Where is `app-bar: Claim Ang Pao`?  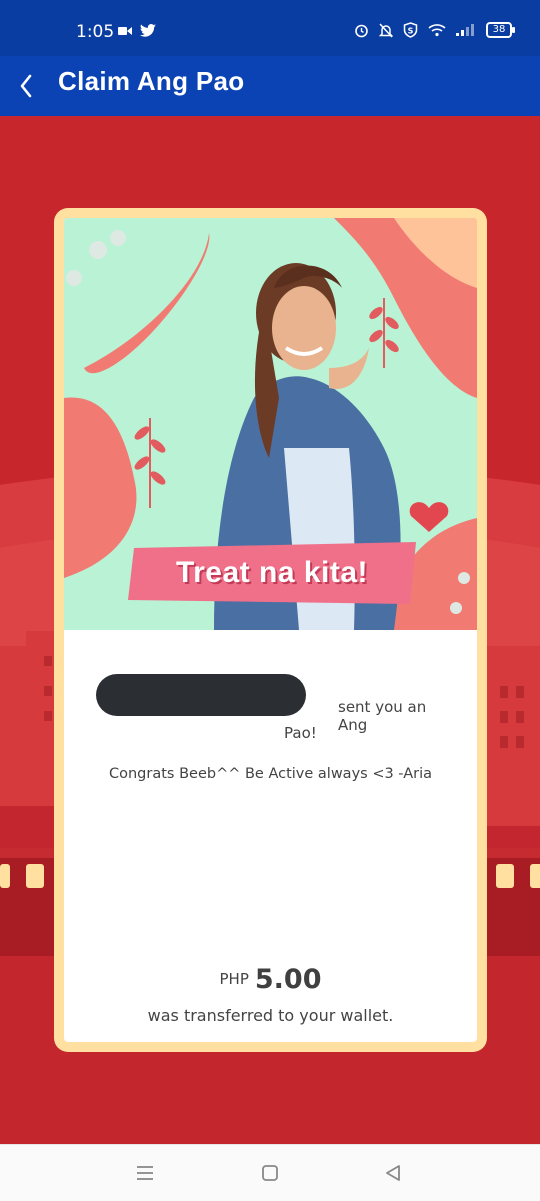
app-bar: Claim Ang Pao is located at coordinates (270, 86).